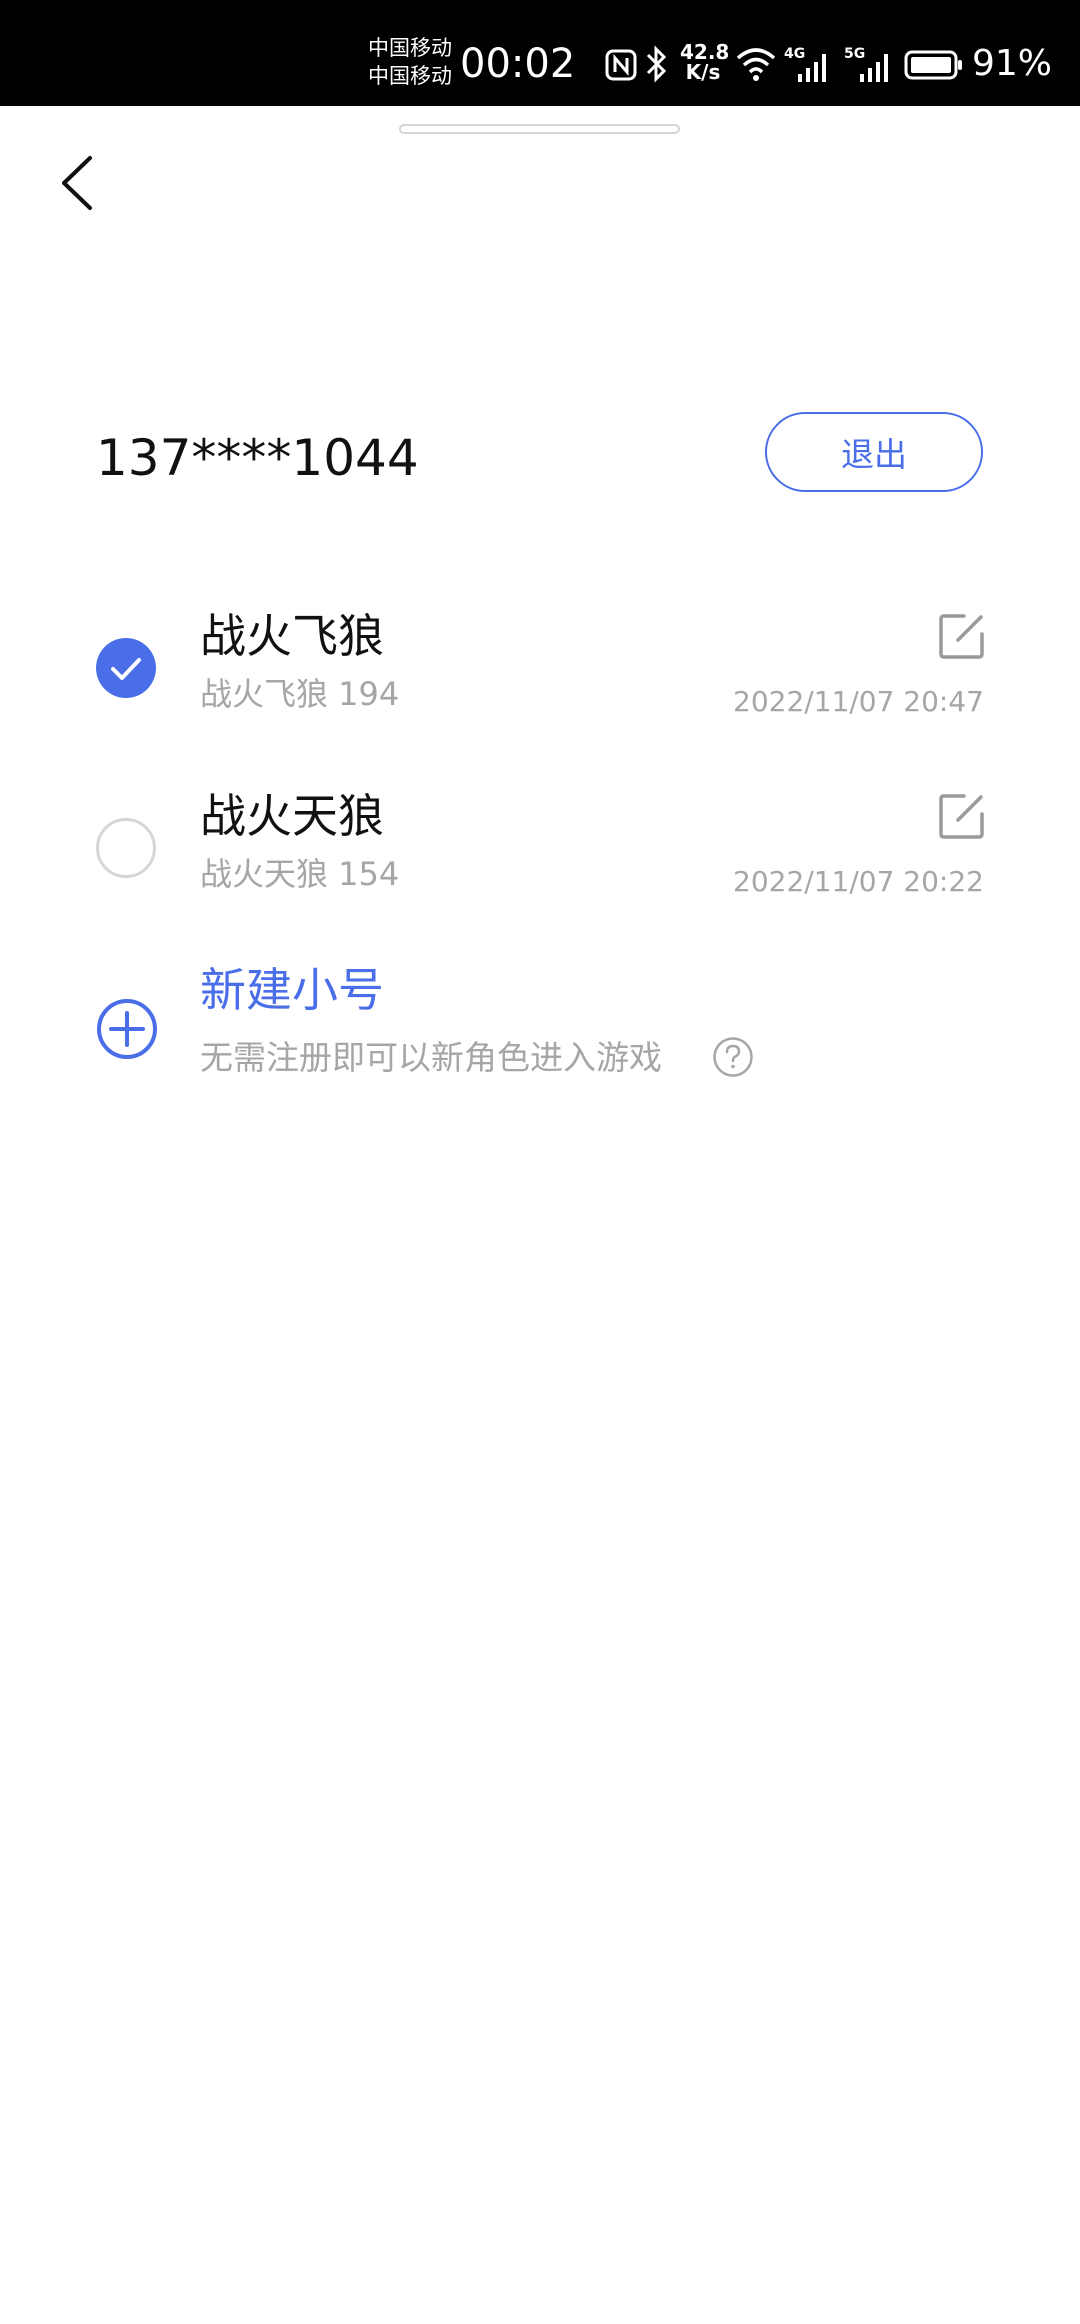  Describe the element at coordinates (410, 76) in the screenshot. I see `carrier-2: 中国移动` at that location.